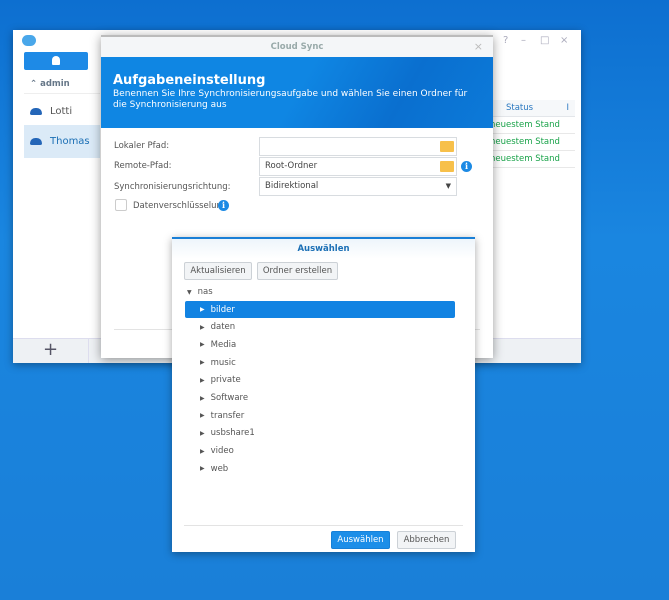 The height and width of the screenshot is (600, 669). I want to click on close-icon: ×, so click(564, 40).